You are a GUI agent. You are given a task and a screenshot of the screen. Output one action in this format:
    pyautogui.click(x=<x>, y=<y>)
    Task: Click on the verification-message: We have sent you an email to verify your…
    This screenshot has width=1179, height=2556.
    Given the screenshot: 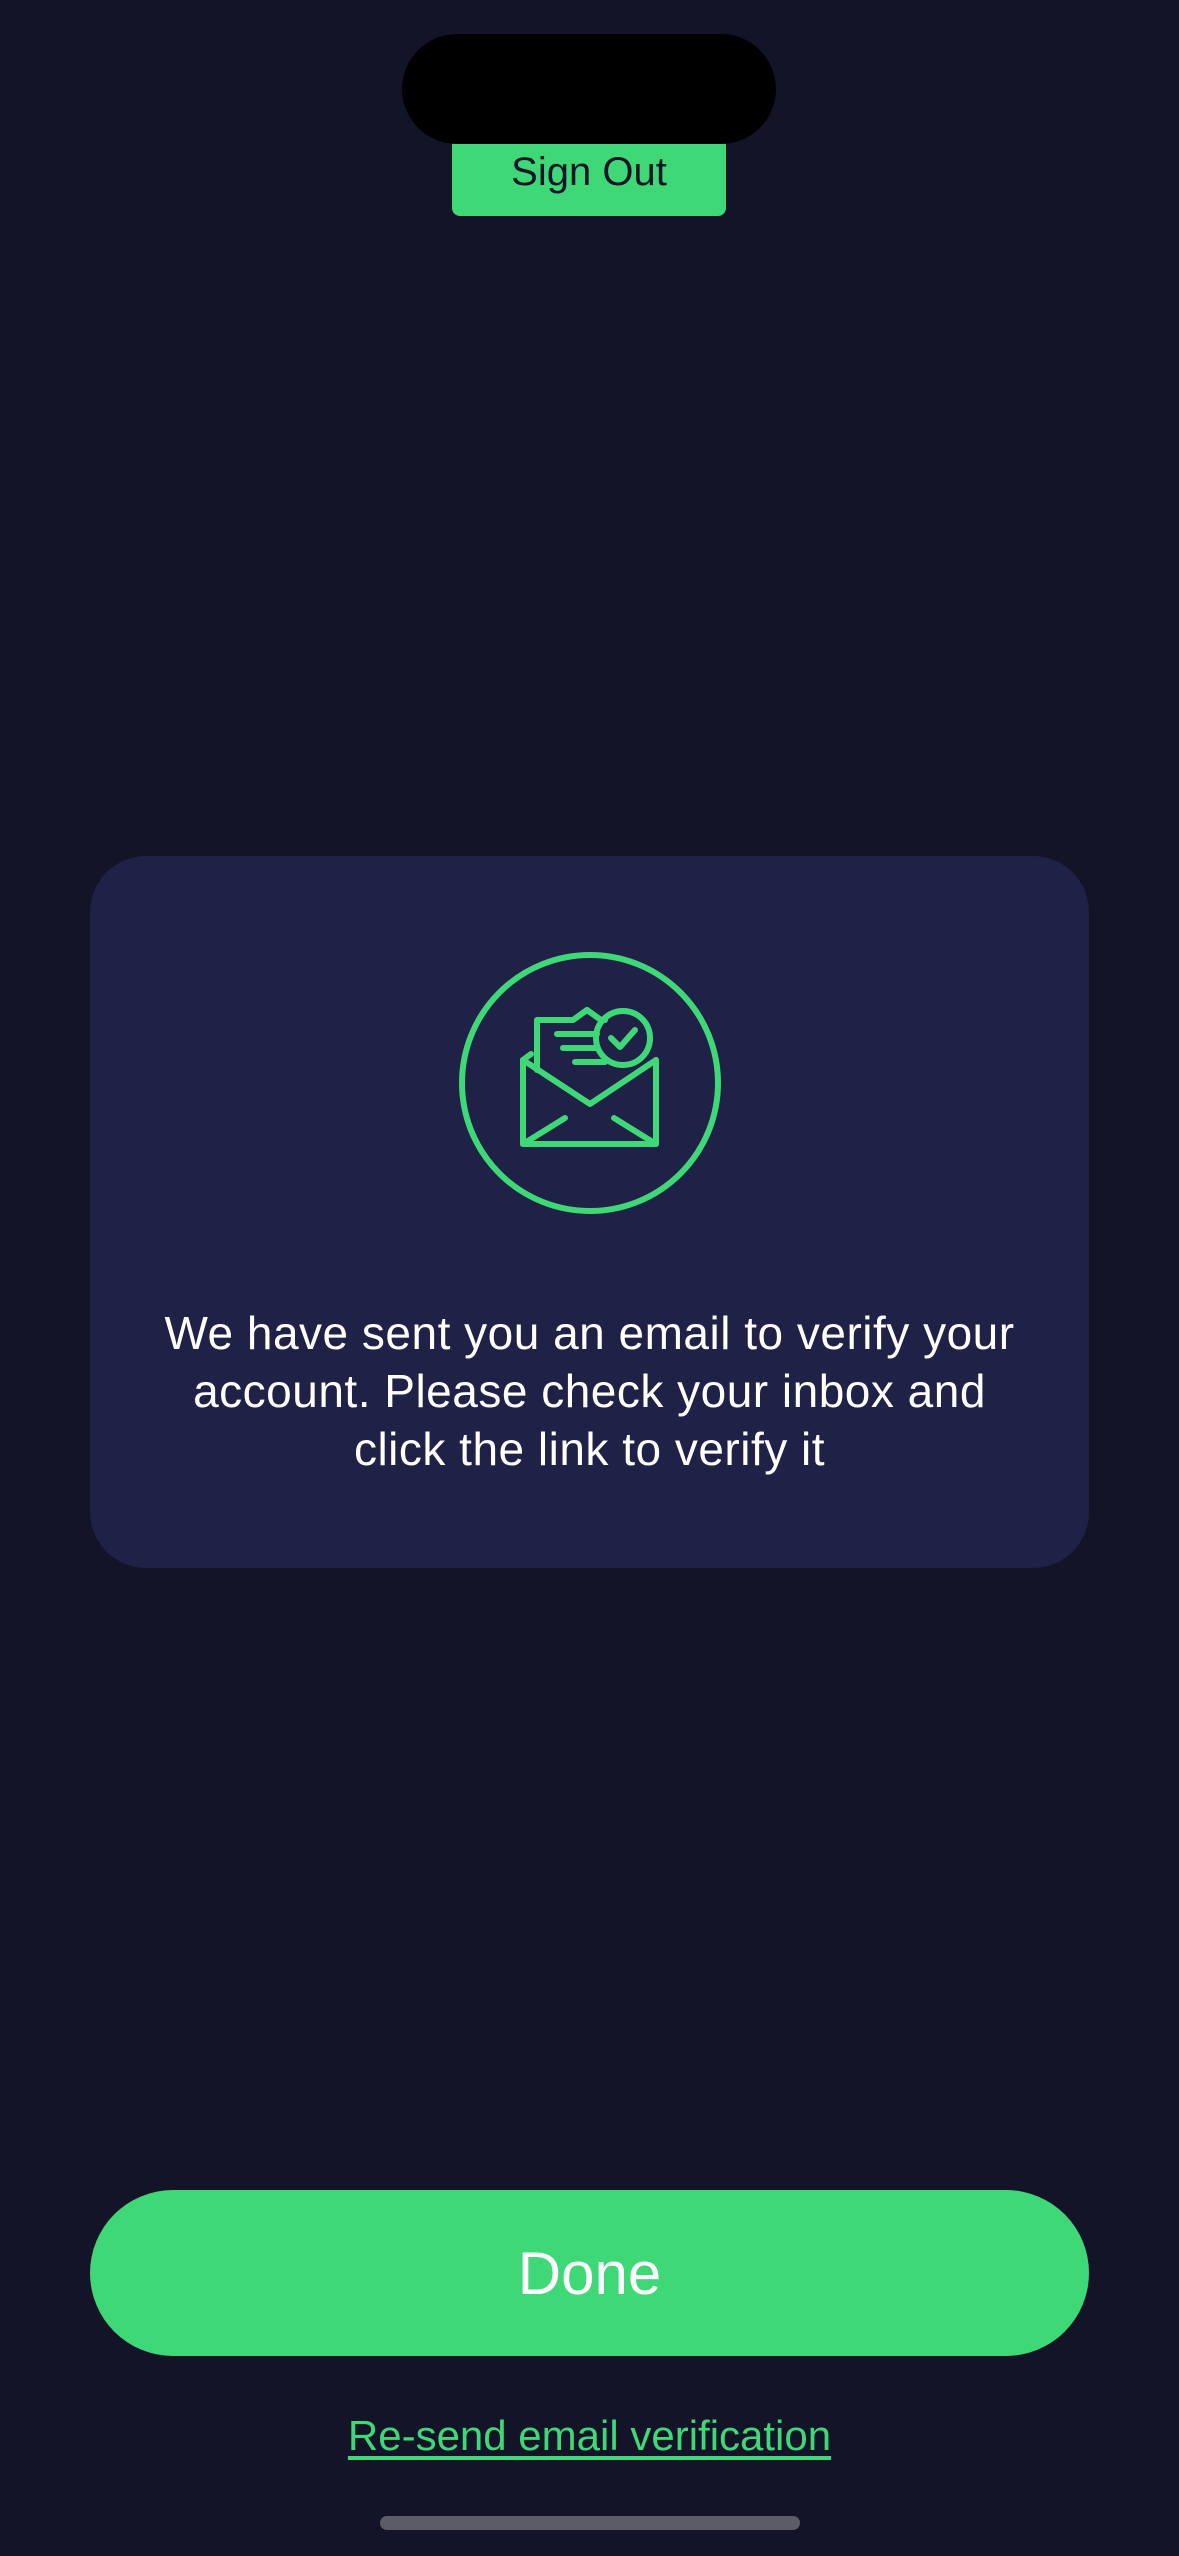 What is the action you would take?
    pyautogui.click(x=589, y=1391)
    